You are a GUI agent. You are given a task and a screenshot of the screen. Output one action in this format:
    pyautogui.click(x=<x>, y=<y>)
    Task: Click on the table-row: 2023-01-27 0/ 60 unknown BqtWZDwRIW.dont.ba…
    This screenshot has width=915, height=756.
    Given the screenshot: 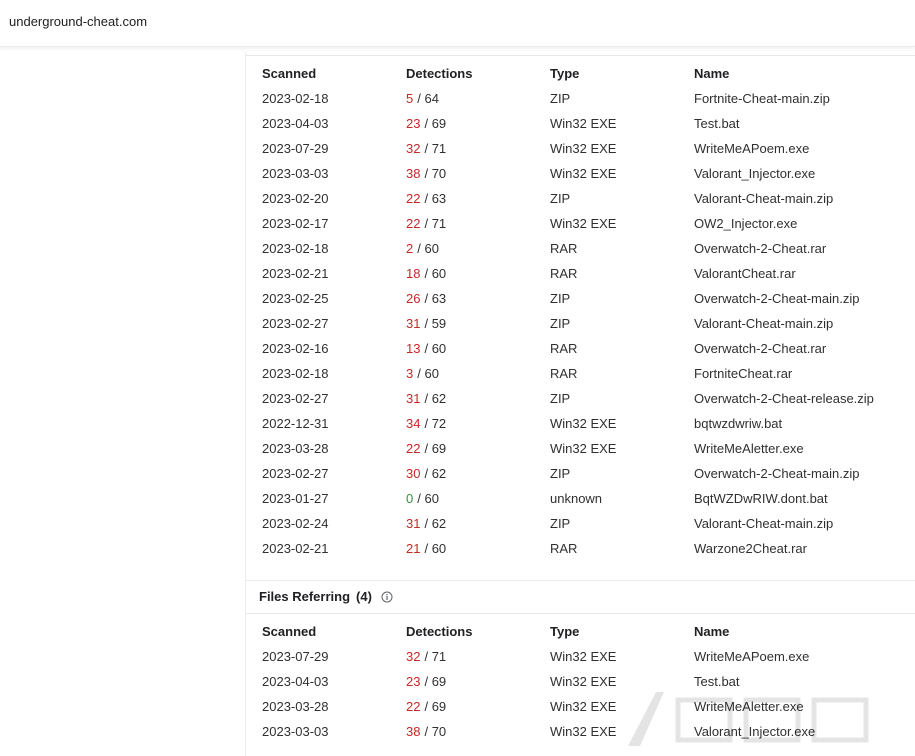 What is the action you would take?
    pyautogui.click(x=580, y=498)
    